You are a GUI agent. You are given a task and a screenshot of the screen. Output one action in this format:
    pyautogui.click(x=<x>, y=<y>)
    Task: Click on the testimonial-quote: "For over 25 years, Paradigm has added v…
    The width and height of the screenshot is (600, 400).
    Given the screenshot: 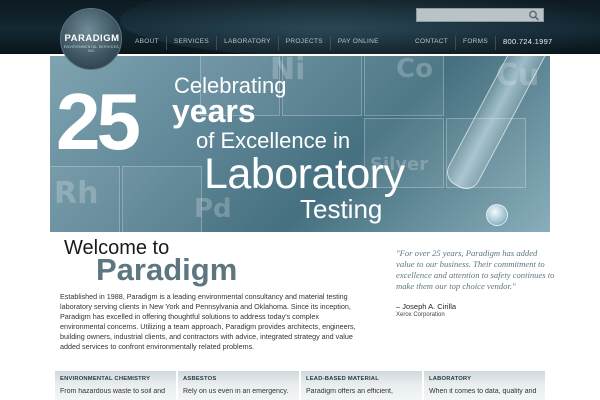 What is the action you would take?
    pyautogui.click(x=475, y=269)
    